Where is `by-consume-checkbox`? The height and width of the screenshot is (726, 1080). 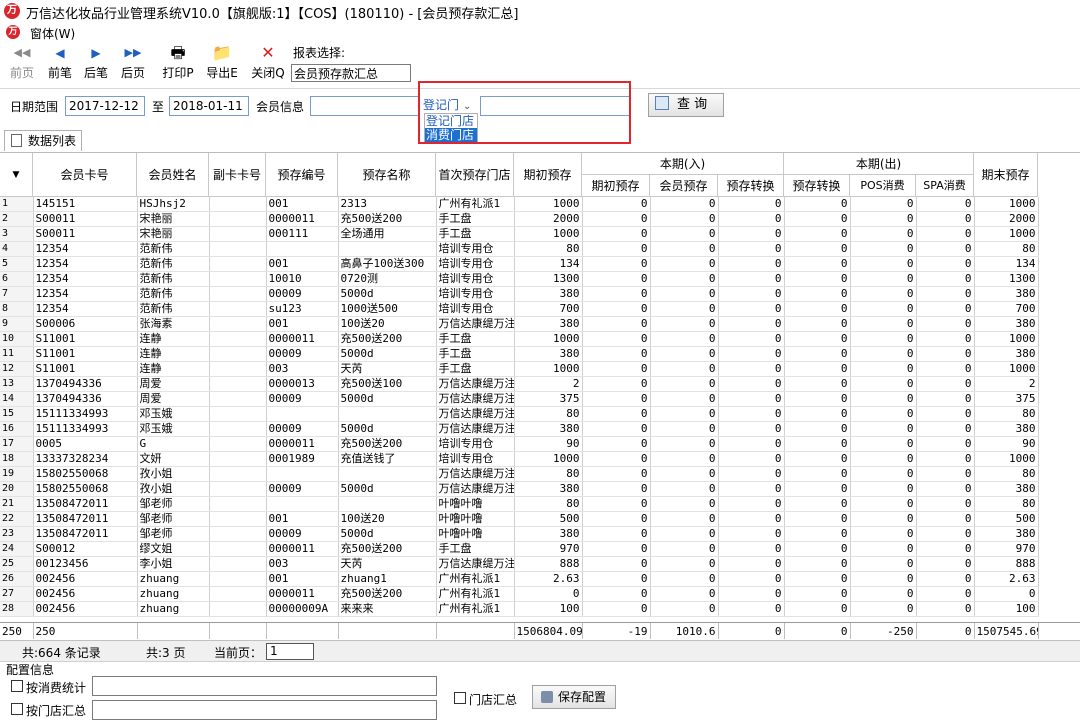
by-consume-checkbox is located at coordinates (17, 686).